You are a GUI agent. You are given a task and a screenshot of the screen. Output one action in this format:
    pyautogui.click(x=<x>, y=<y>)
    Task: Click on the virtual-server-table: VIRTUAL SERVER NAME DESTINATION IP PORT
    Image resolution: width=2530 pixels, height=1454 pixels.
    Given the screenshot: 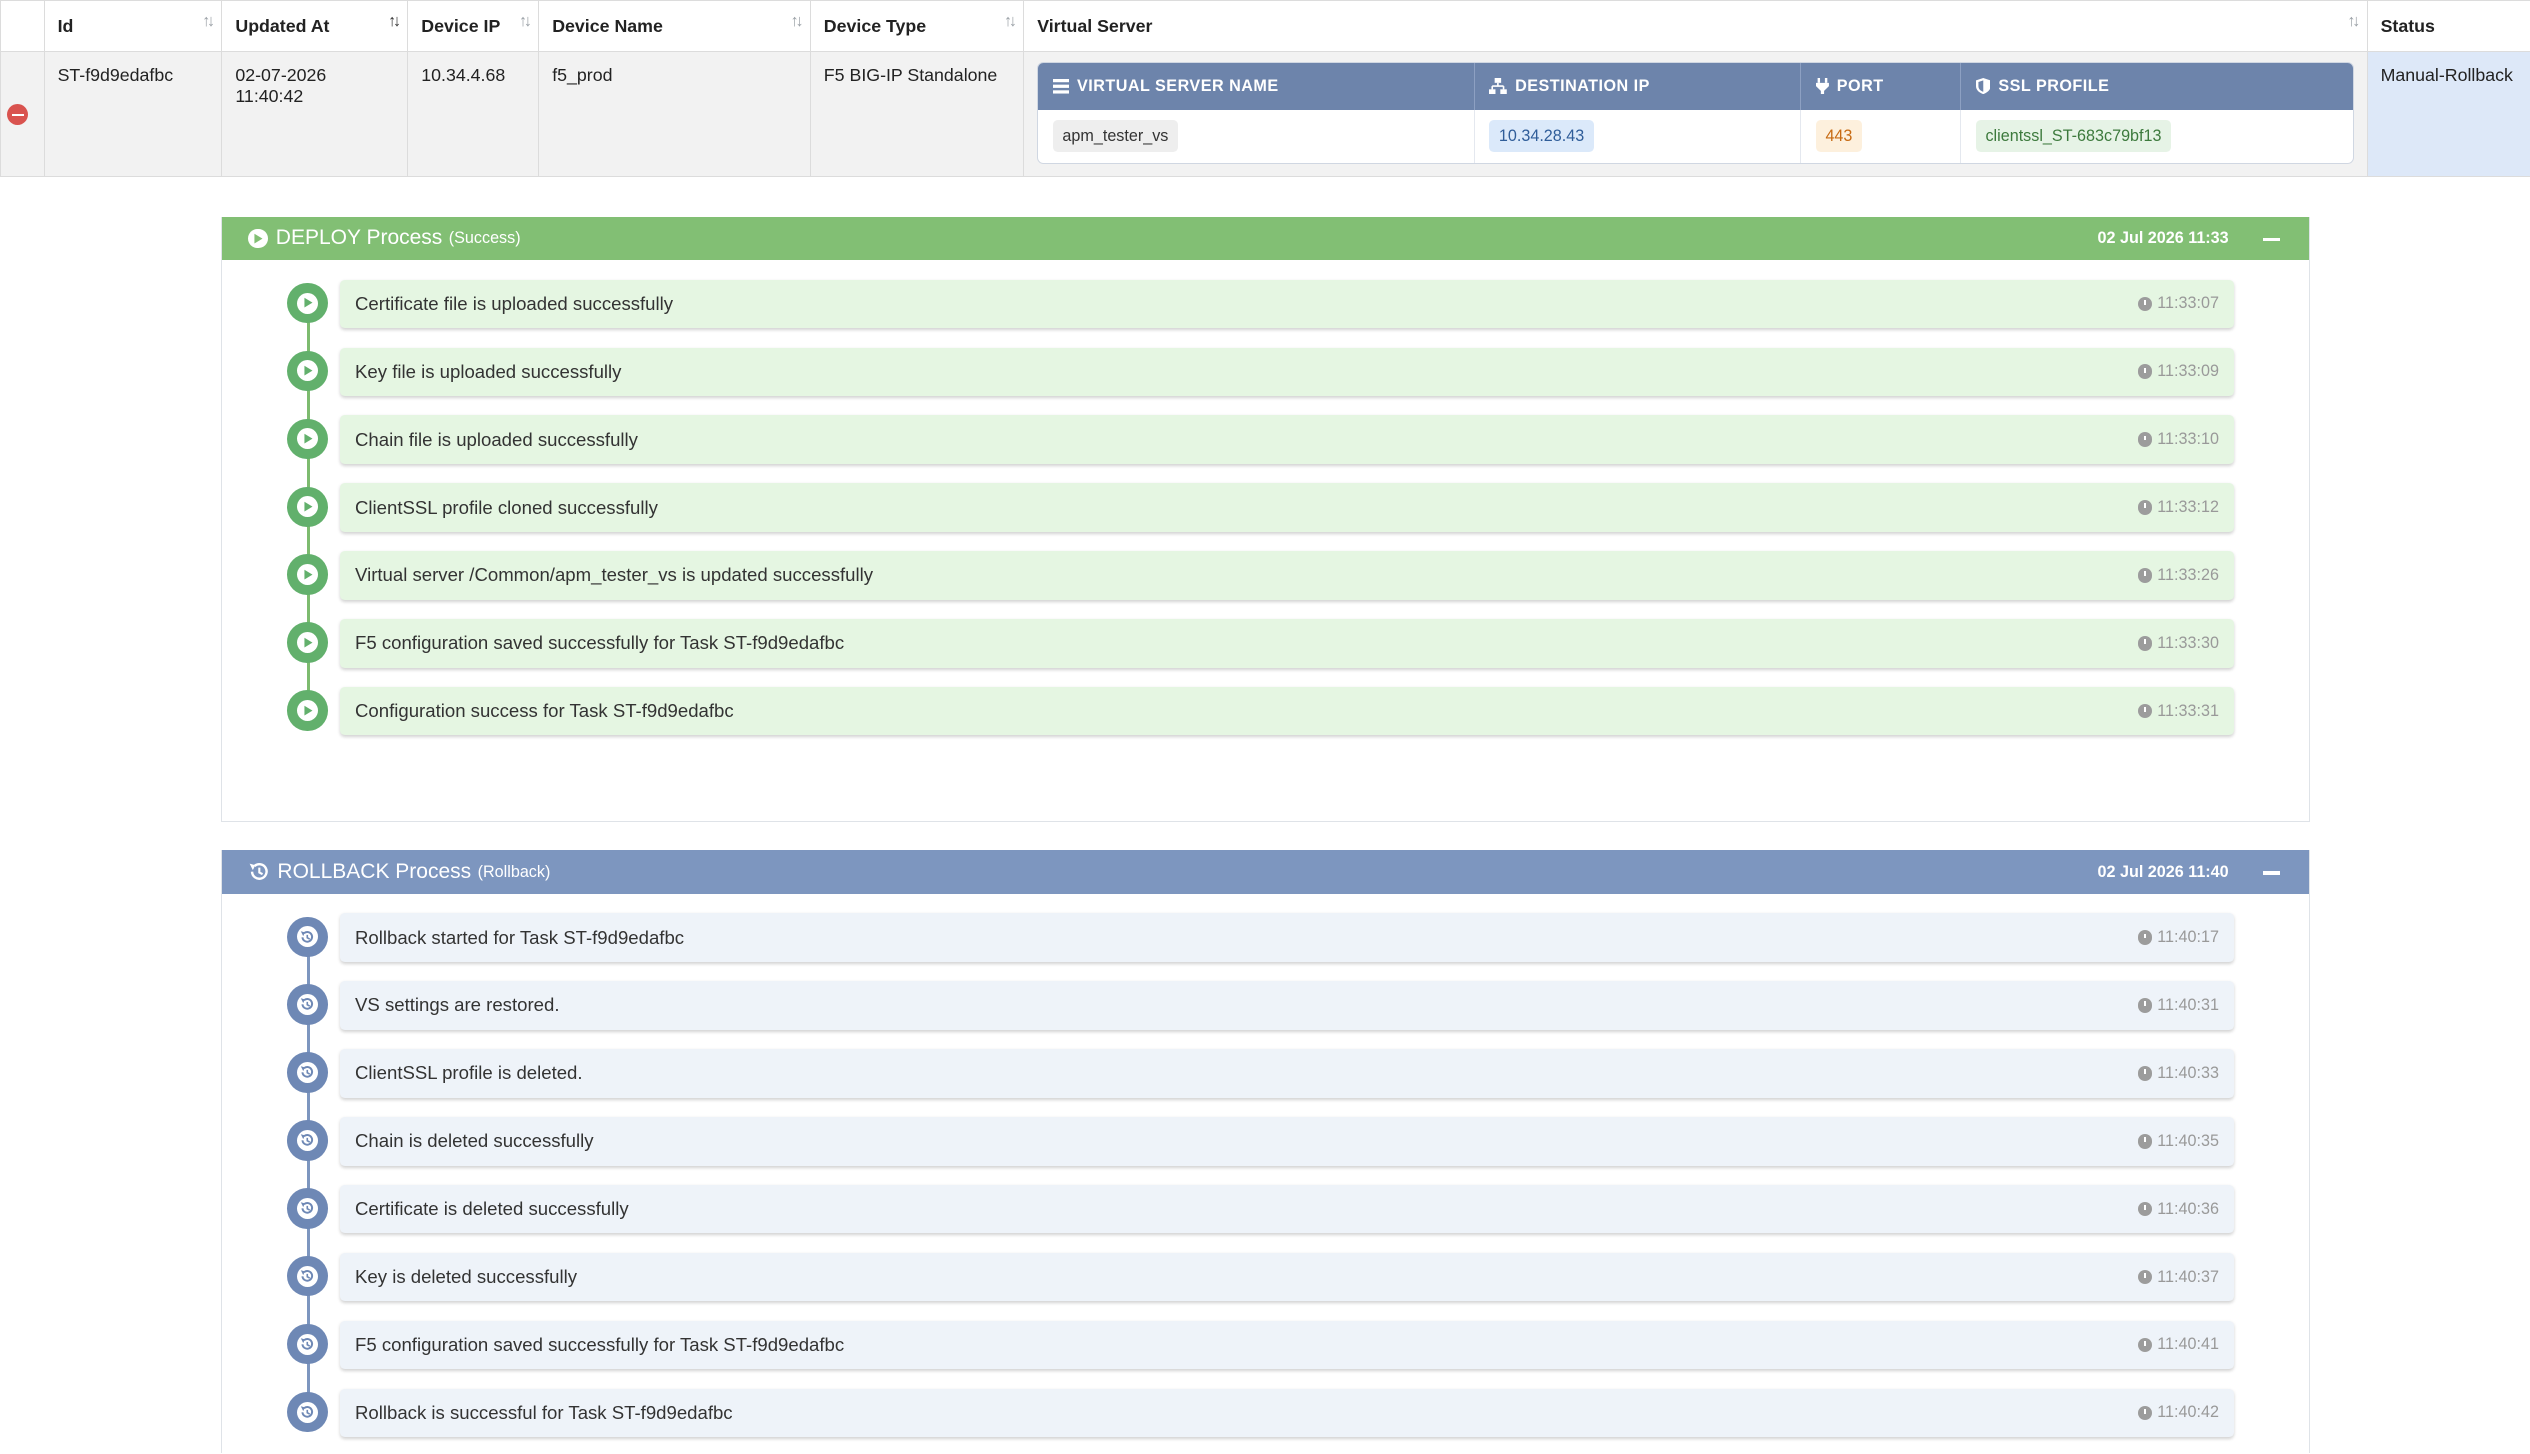 What is the action you would take?
    pyautogui.click(x=1695, y=113)
    